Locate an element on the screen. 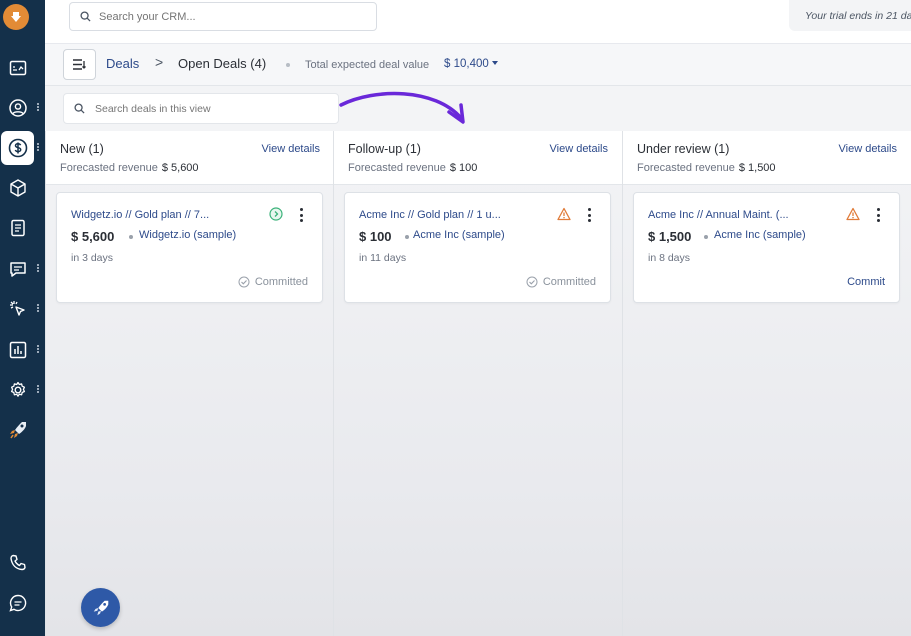  forecast-revenue: Forecasted revenue $ 100 is located at coordinates (412, 168).